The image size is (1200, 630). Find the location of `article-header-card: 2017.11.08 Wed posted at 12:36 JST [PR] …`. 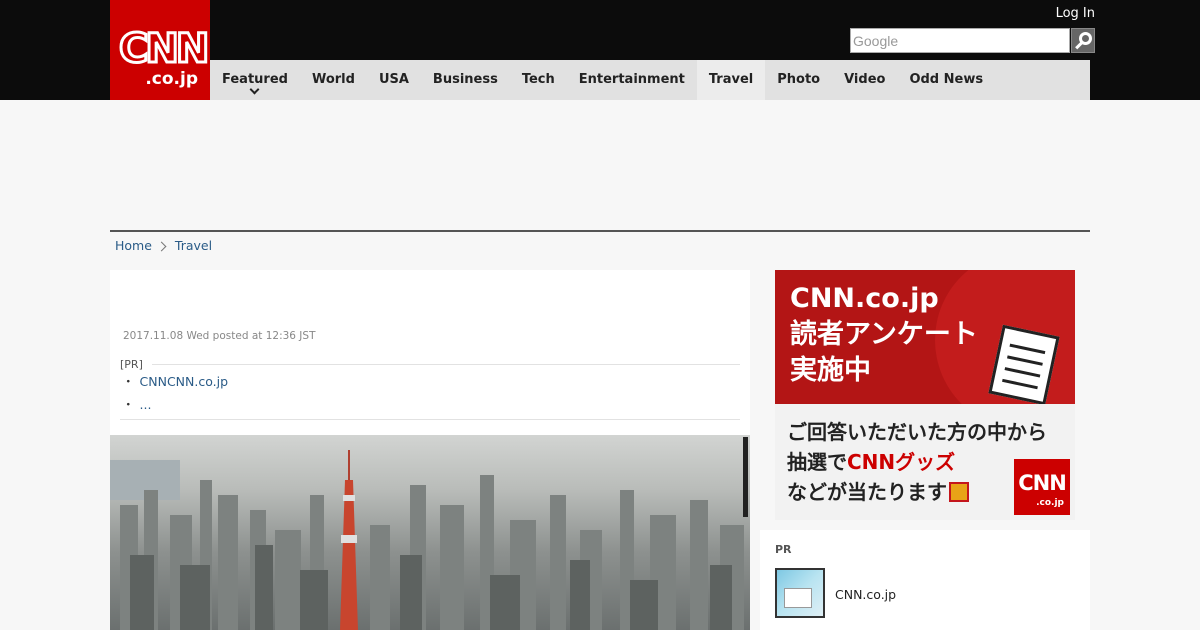

article-header-card: 2017.11.08 Wed posted at 12:36 JST [PR] … is located at coordinates (430, 352).